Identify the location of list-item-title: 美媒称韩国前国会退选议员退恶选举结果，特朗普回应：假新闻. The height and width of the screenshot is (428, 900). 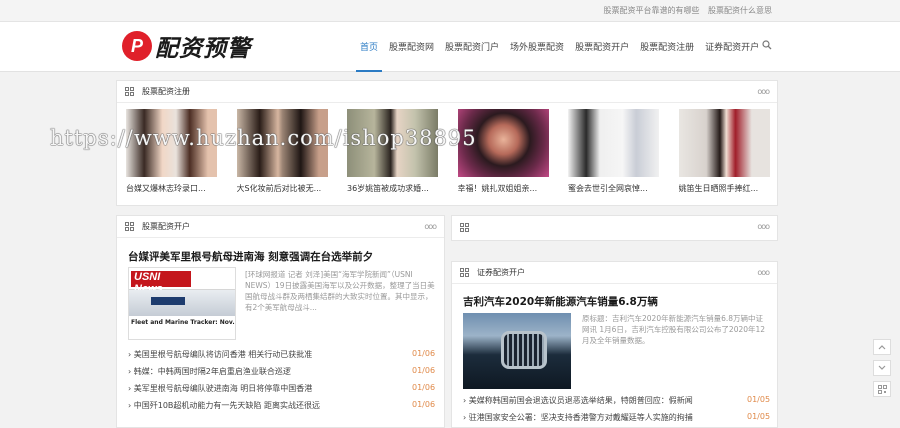
(581, 400).